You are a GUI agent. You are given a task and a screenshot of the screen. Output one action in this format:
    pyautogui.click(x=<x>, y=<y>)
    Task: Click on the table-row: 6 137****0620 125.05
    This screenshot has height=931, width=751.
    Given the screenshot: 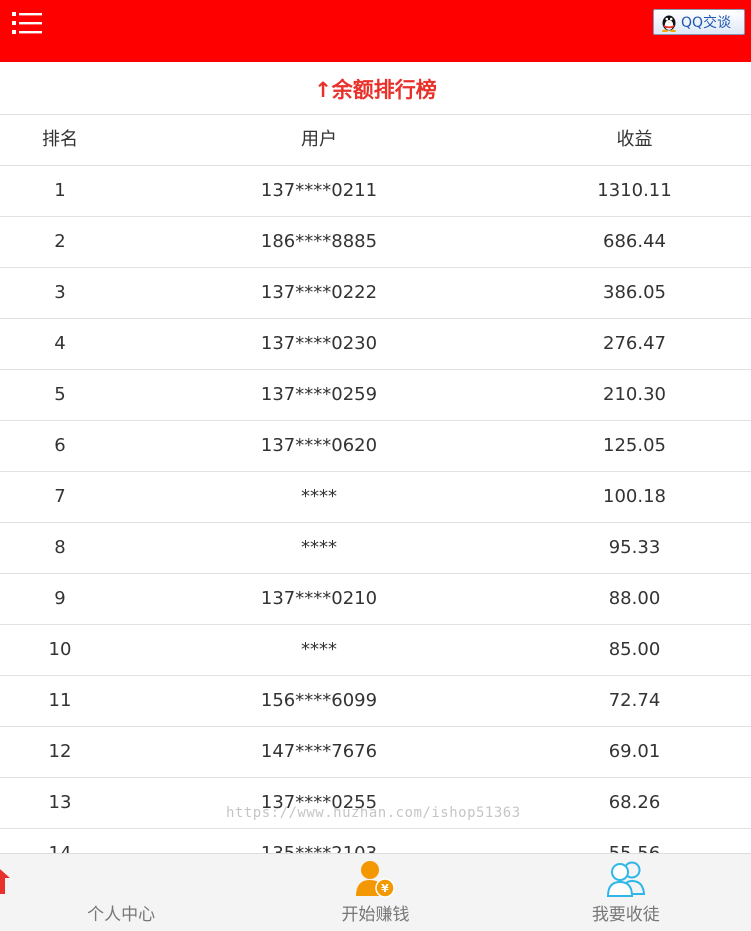 What is the action you would take?
    pyautogui.click(x=375, y=446)
    